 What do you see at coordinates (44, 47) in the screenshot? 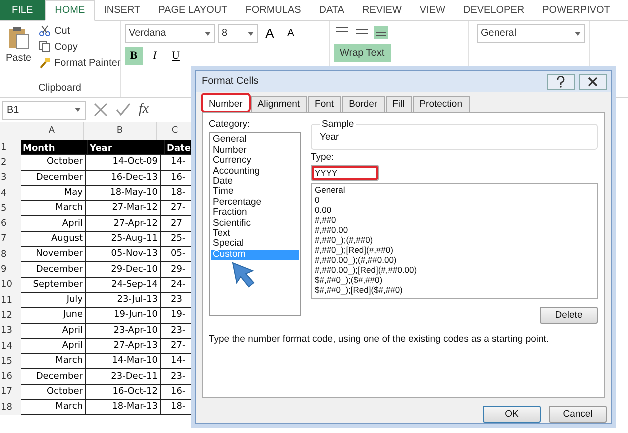
I see `copy-icon` at bounding box center [44, 47].